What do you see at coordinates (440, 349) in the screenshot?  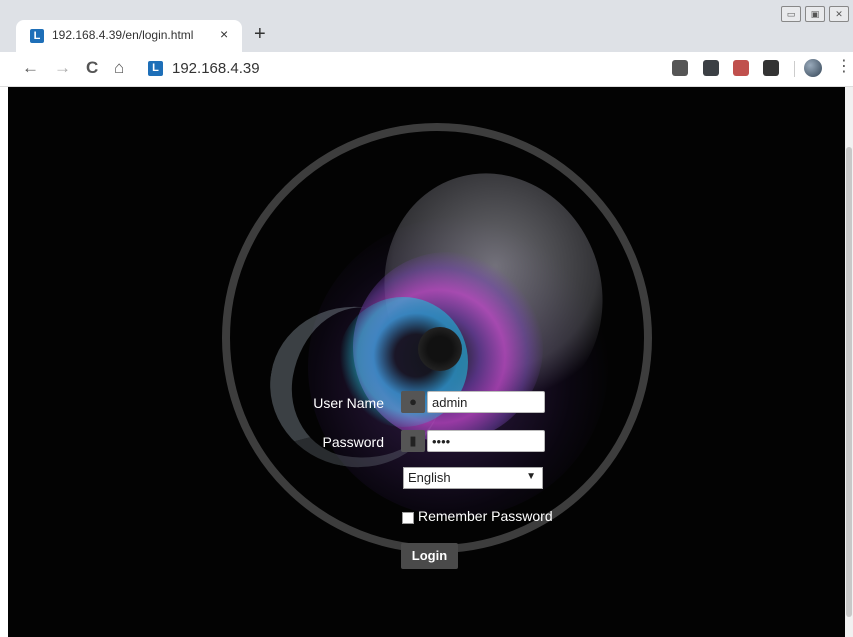 I see `lens-core-graphic` at bounding box center [440, 349].